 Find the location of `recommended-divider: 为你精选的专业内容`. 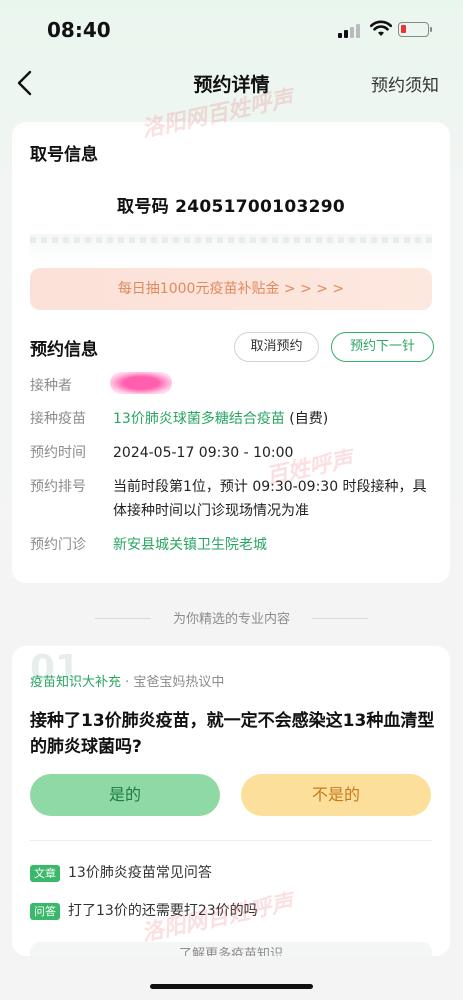

recommended-divider: 为你精选的专业内容 is located at coordinates (231, 618).